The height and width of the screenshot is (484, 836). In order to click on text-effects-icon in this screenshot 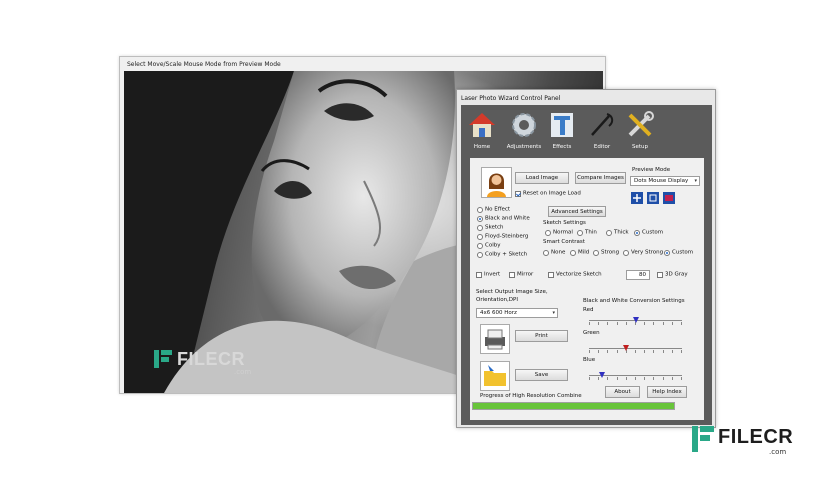, I will do `click(562, 125)`.